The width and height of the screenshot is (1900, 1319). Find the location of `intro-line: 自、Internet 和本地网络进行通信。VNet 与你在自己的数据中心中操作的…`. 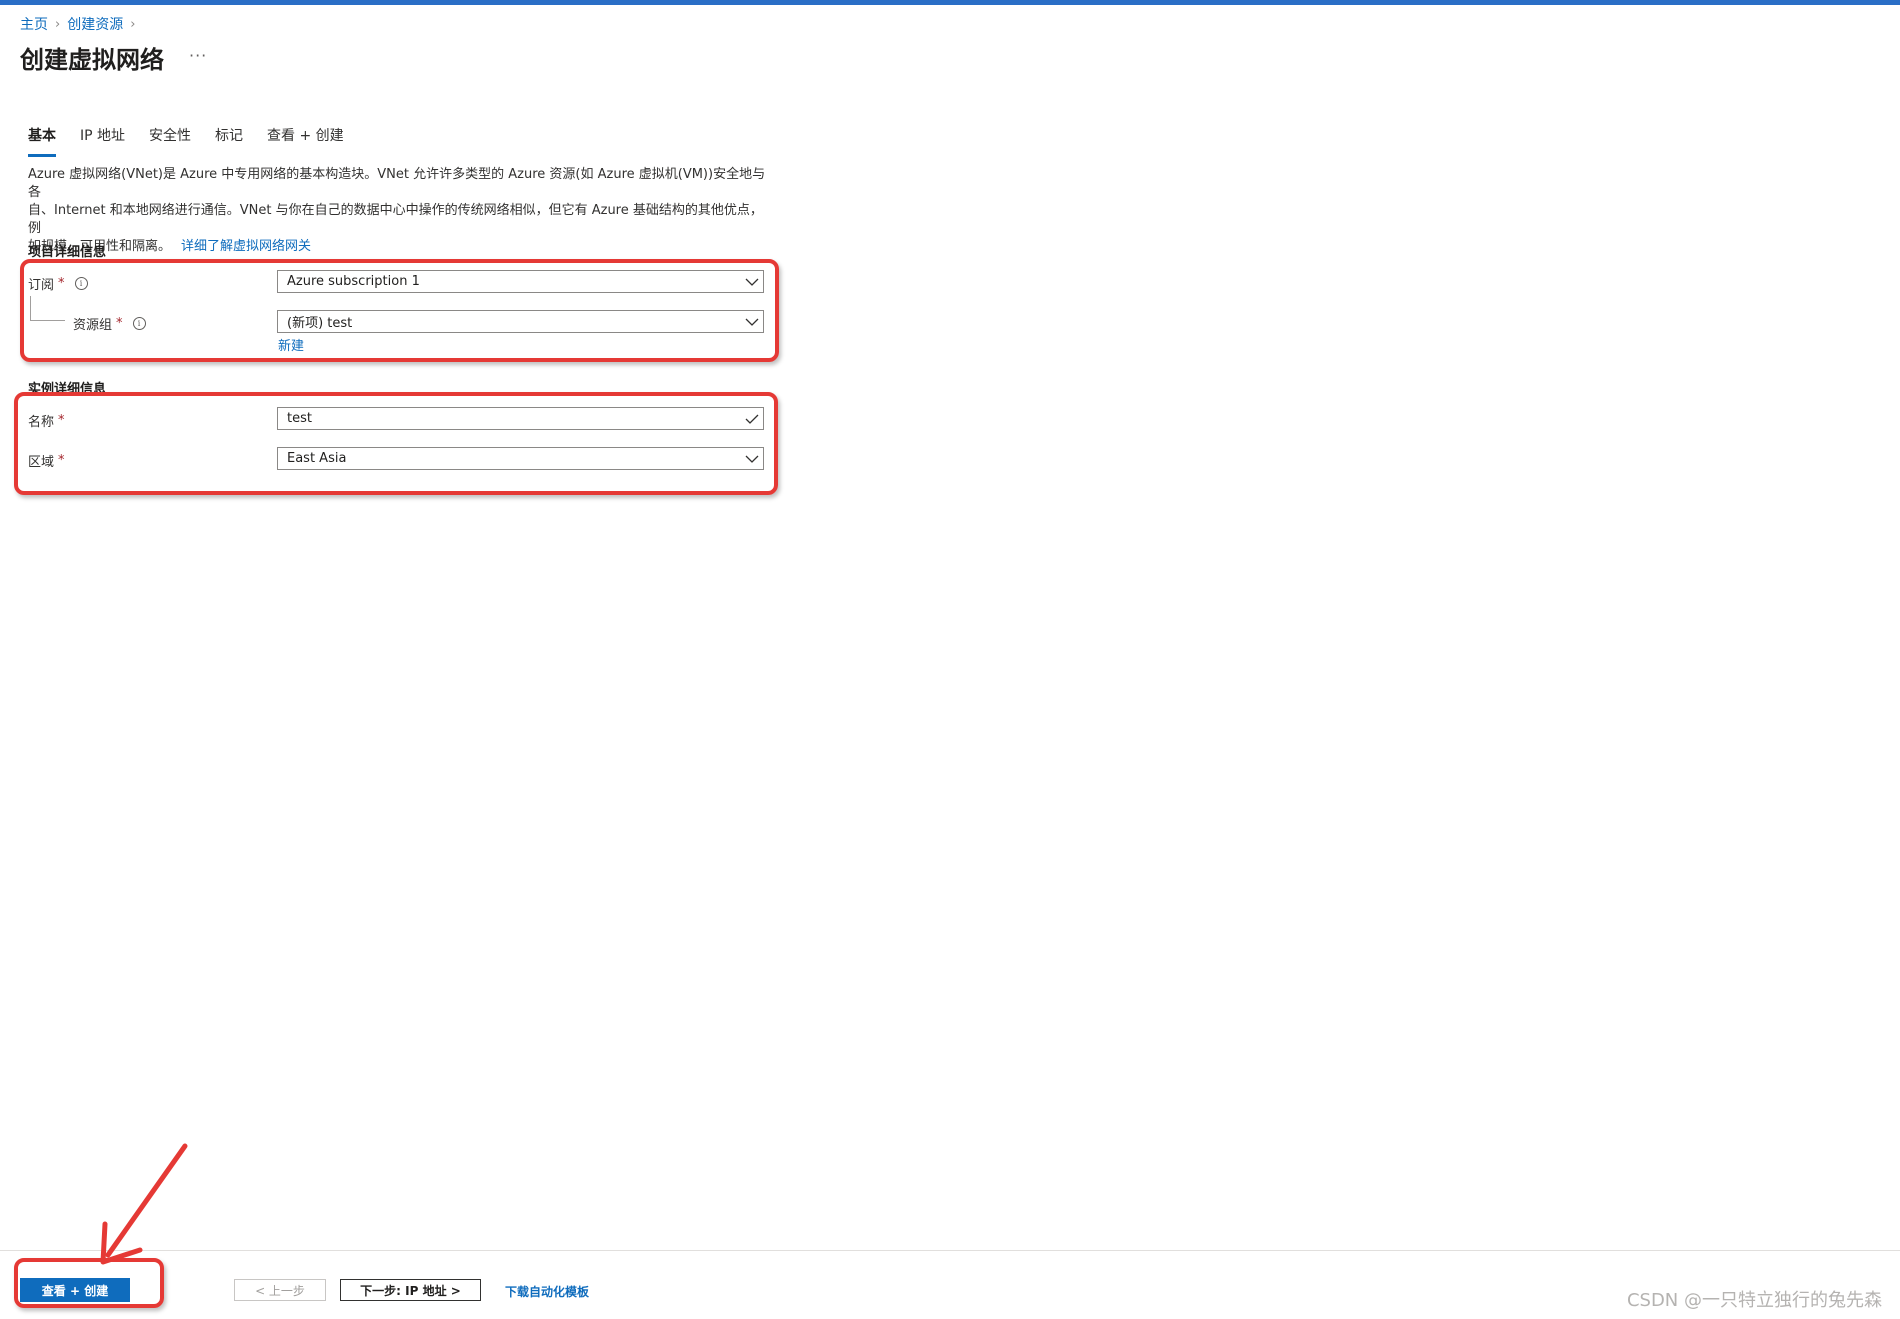

intro-line: 自、Internet 和本地网络进行通信。VNet 与你在自己的数据中心中操作的… is located at coordinates (395, 219).